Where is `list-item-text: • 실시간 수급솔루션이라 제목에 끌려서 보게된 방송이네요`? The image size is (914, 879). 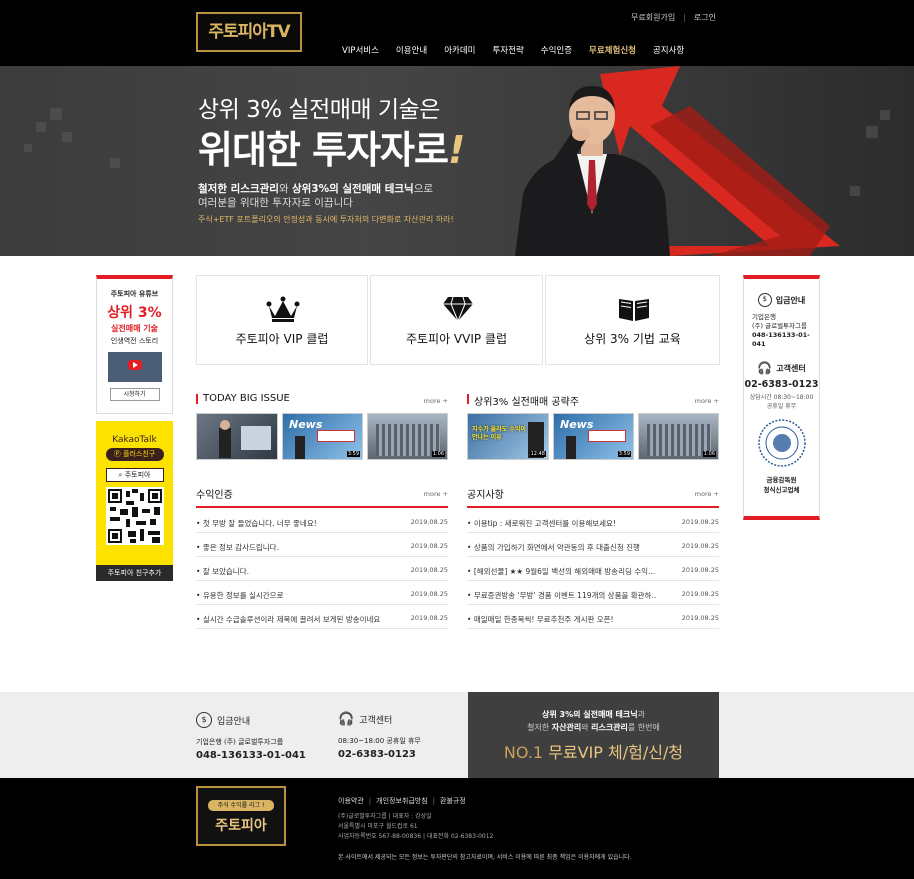 list-item-text: • 실시간 수급솔루션이라 제목에 끌려서 보게된 방송이네요 is located at coordinates (288, 619).